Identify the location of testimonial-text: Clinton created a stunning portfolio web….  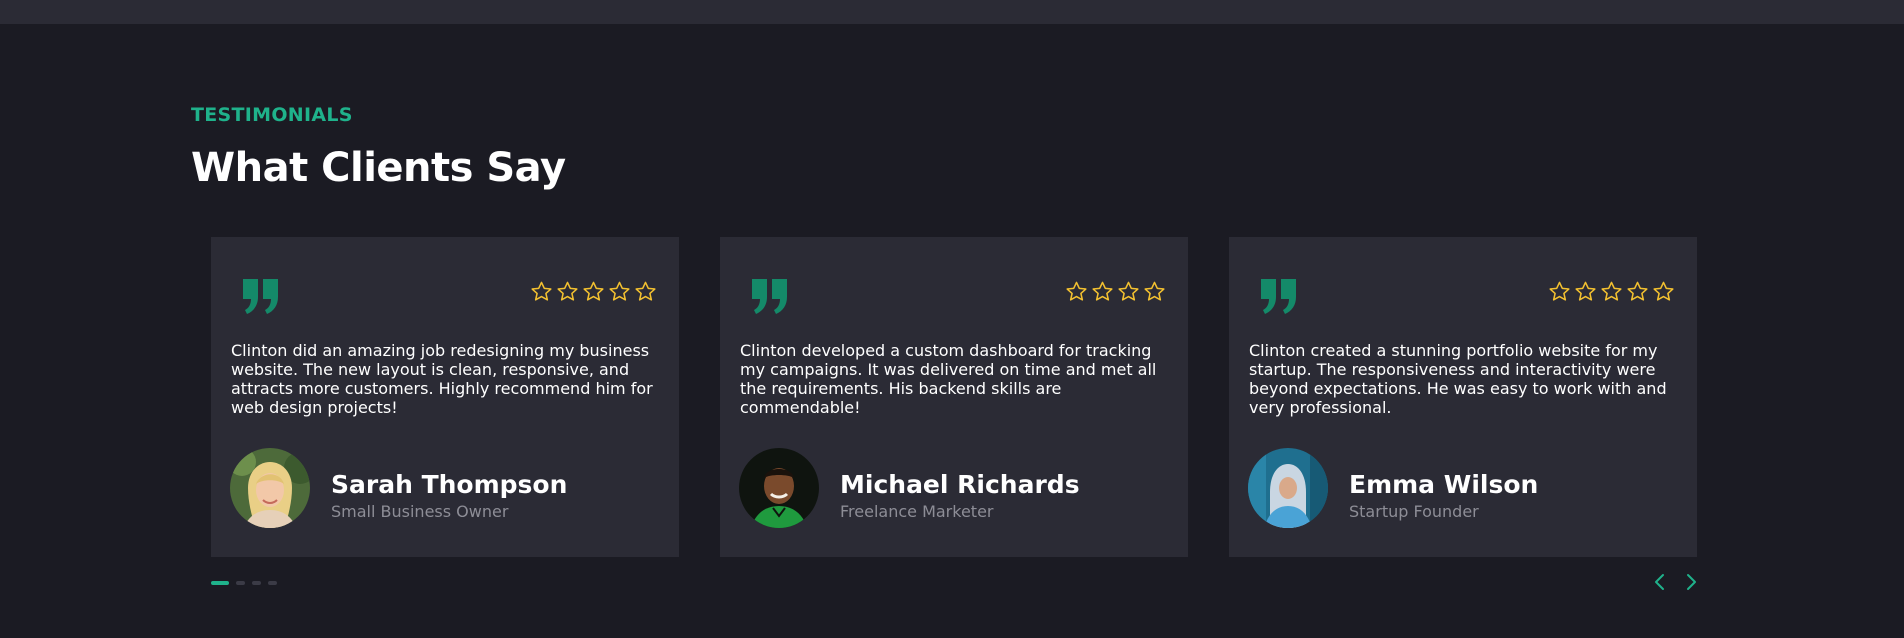
(1458, 379).